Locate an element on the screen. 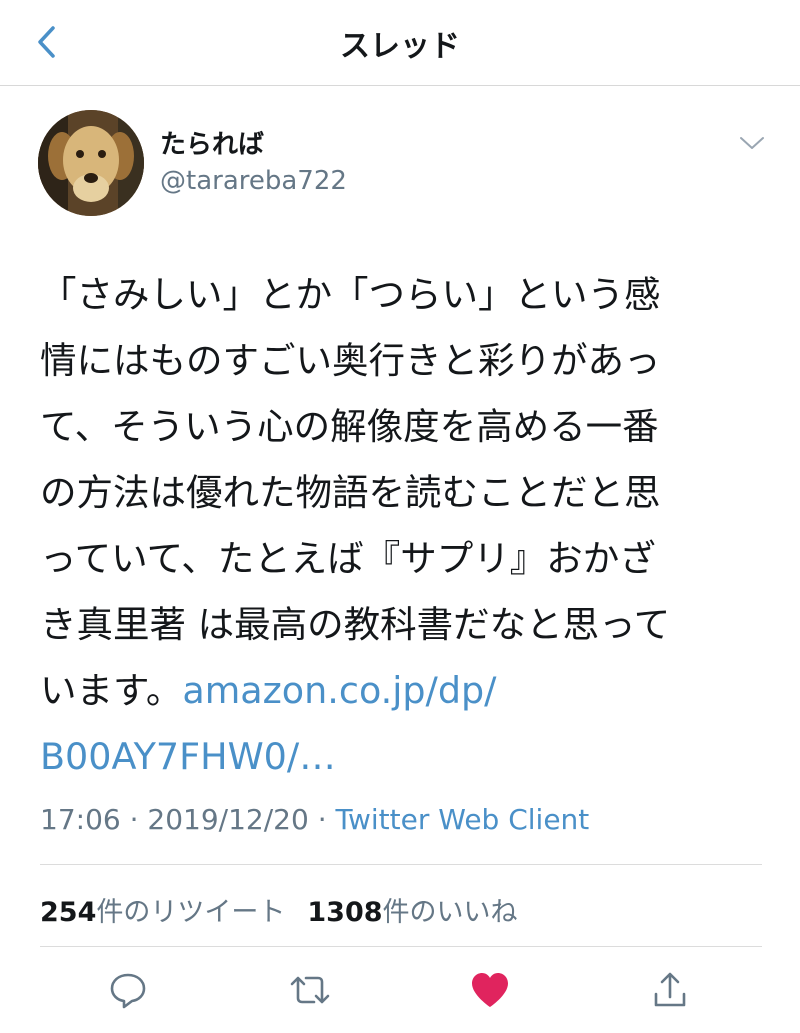 Image resolution: width=800 pixels, height=1033 pixels. dog-avatar-icon is located at coordinates (91, 163).